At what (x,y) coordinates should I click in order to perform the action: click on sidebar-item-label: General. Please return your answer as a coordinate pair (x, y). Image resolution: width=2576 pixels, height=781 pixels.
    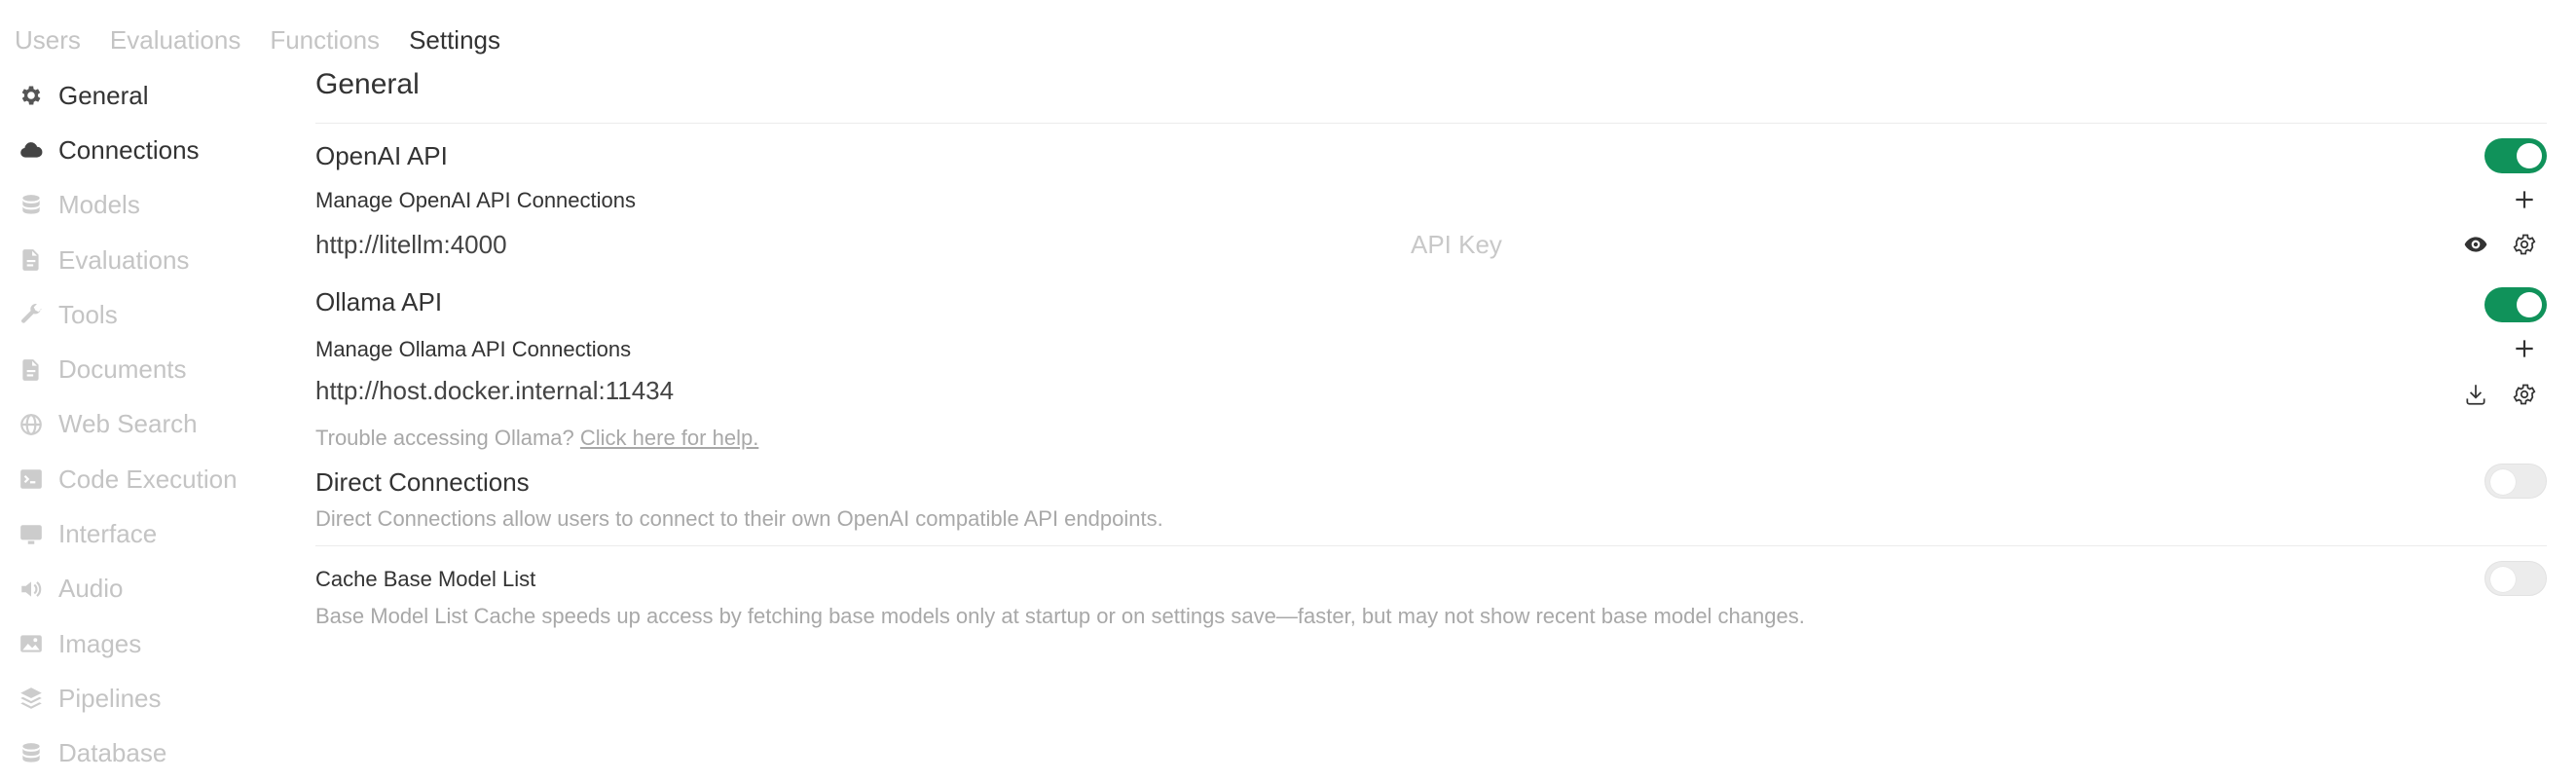
    Looking at the image, I should click on (103, 95).